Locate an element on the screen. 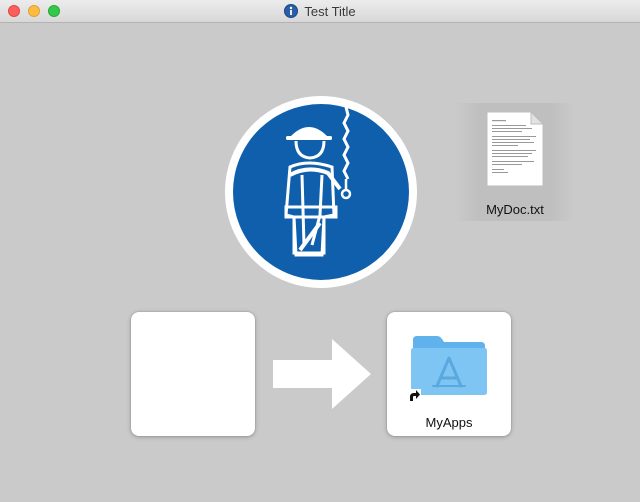 This screenshot has width=640, height=502. right-arrow-icon is located at coordinates (322, 374).